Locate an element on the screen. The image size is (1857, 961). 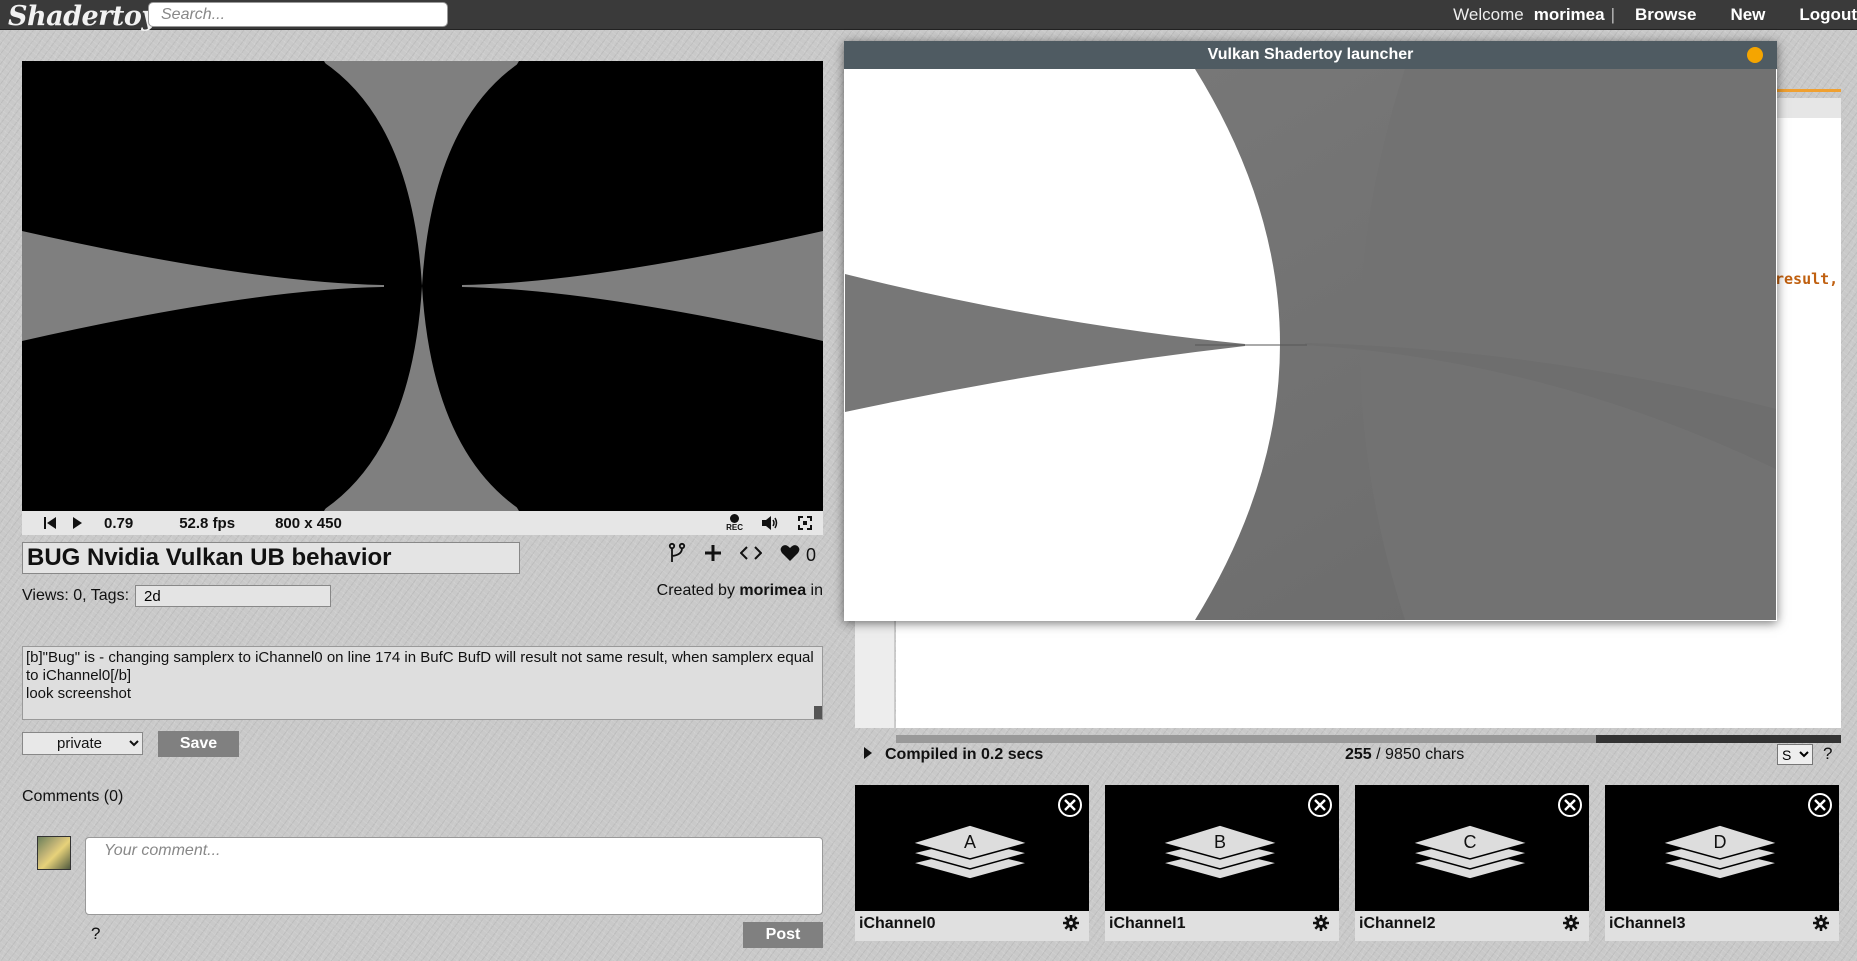
author-link: morimea is located at coordinates (772, 590).